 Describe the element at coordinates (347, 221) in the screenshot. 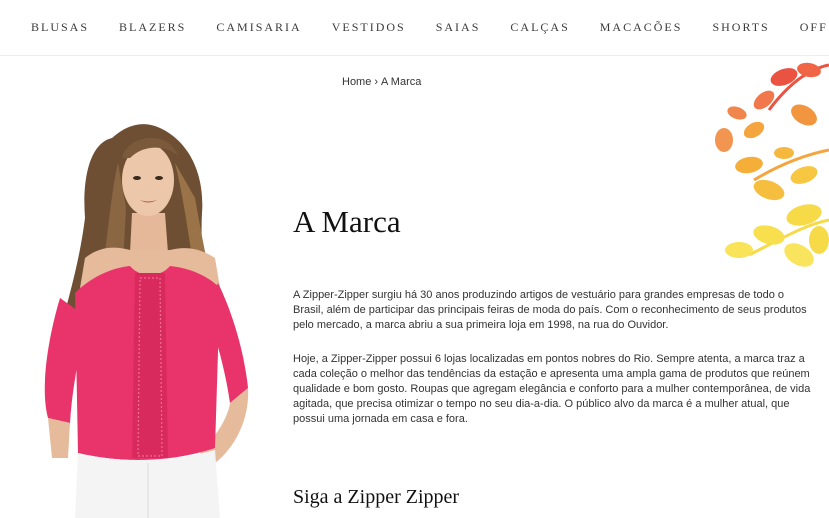

I see `page-title: A Marca` at that location.